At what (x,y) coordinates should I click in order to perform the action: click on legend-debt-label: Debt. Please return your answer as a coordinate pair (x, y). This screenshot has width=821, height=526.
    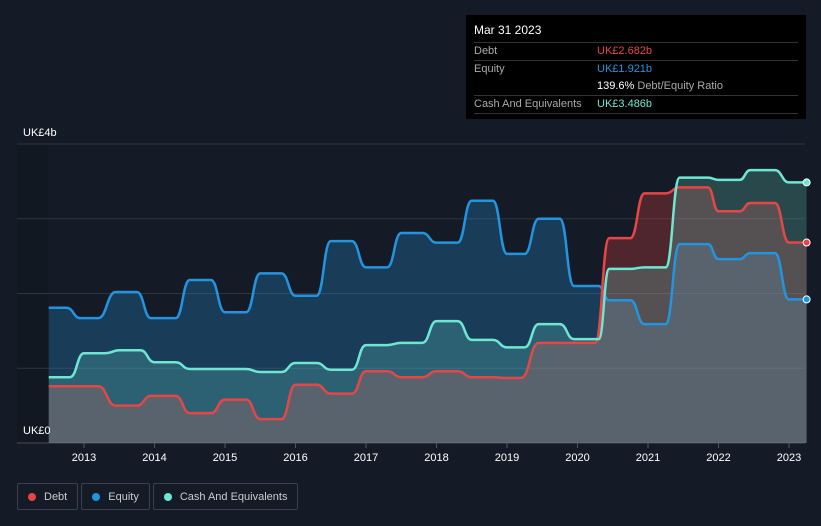
    Looking at the image, I should click on (56, 496).